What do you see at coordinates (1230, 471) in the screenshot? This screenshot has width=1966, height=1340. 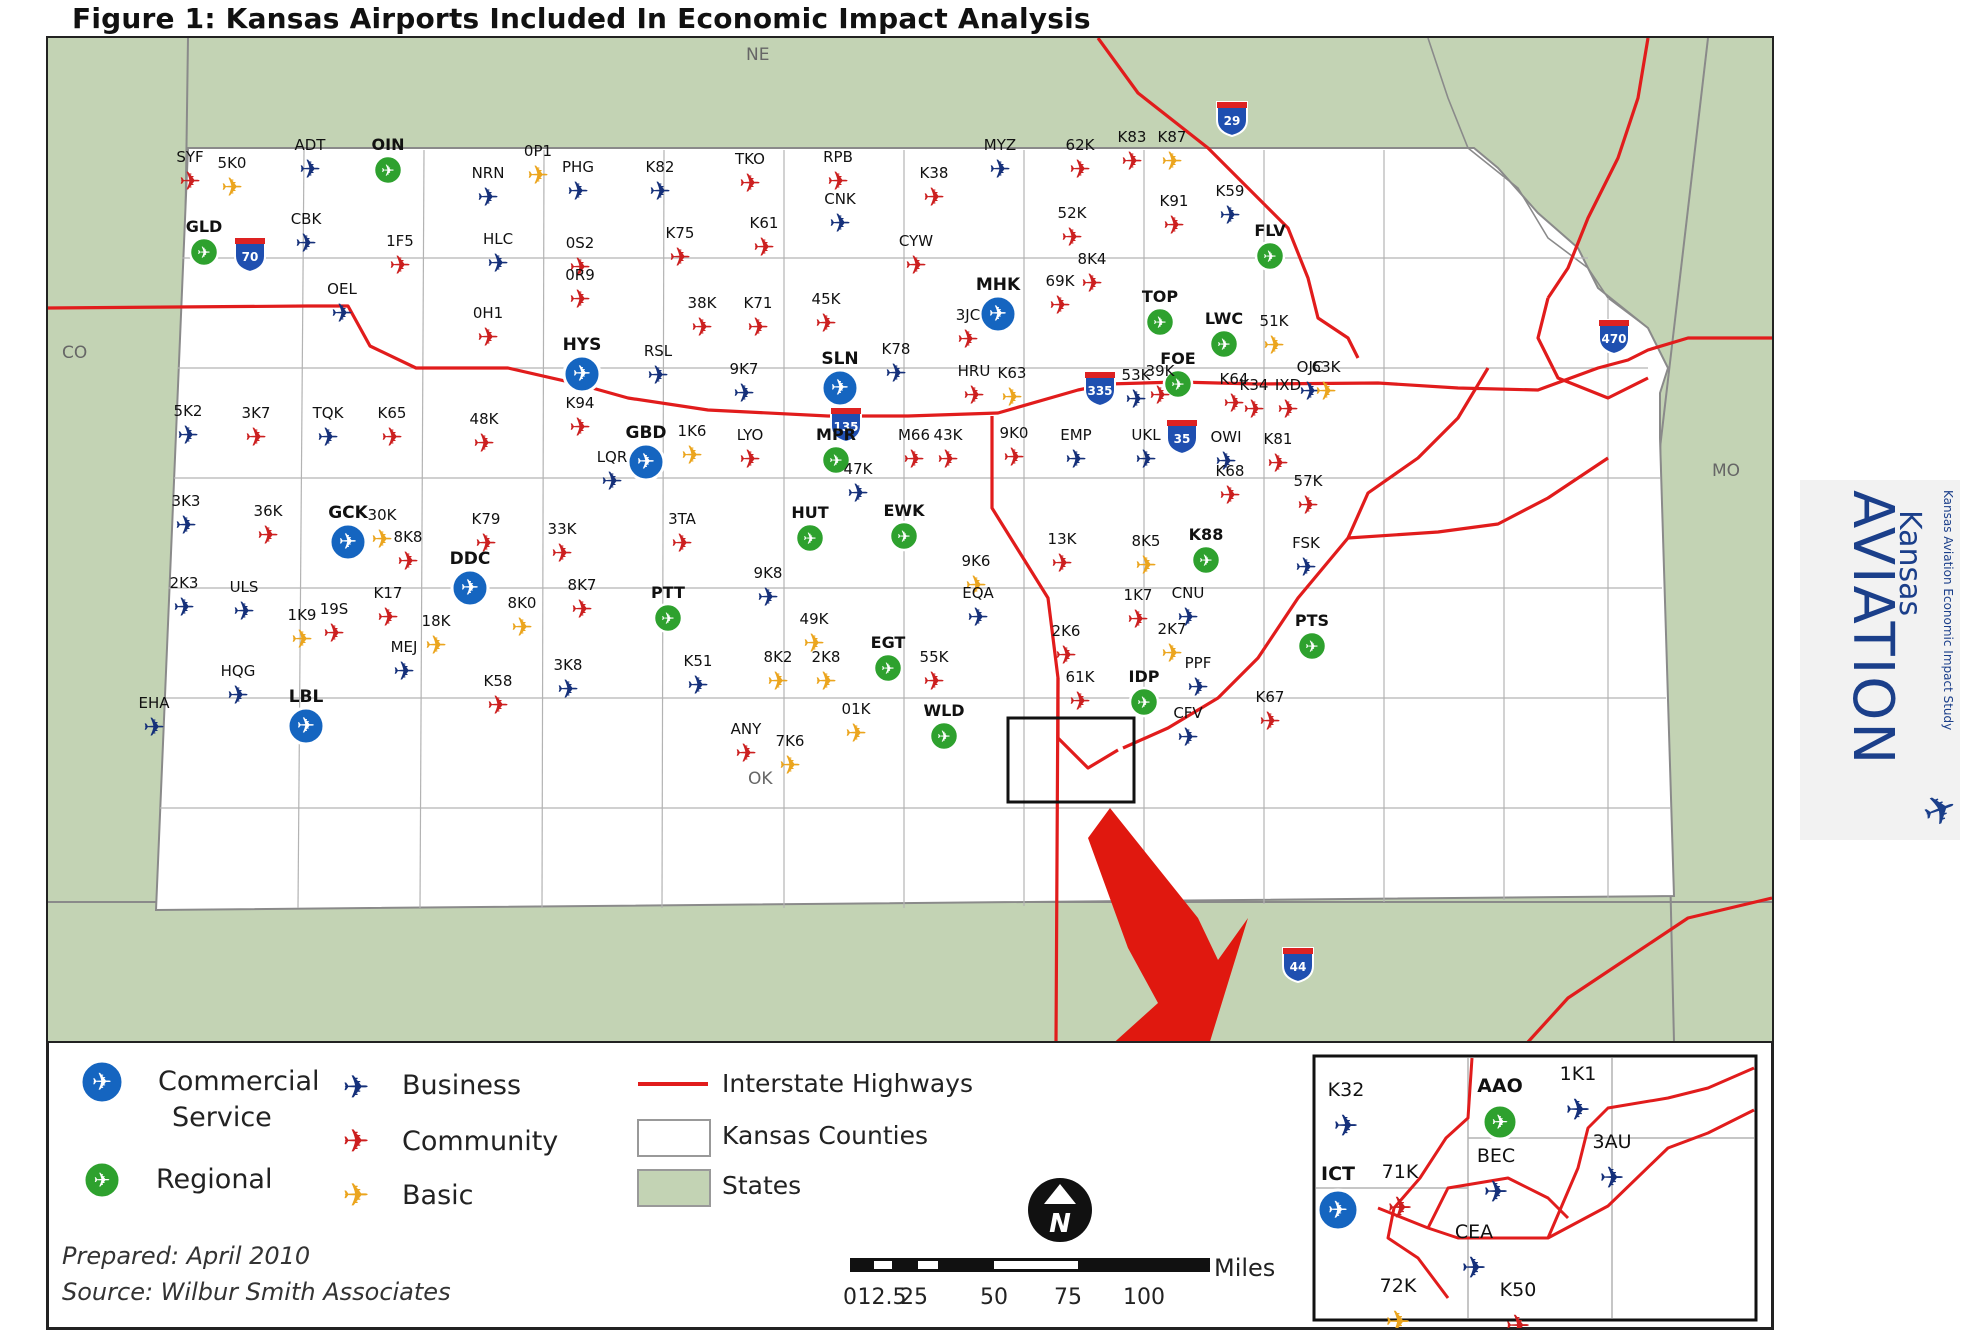 I see `airport-code-label: K68` at bounding box center [1230, 471].